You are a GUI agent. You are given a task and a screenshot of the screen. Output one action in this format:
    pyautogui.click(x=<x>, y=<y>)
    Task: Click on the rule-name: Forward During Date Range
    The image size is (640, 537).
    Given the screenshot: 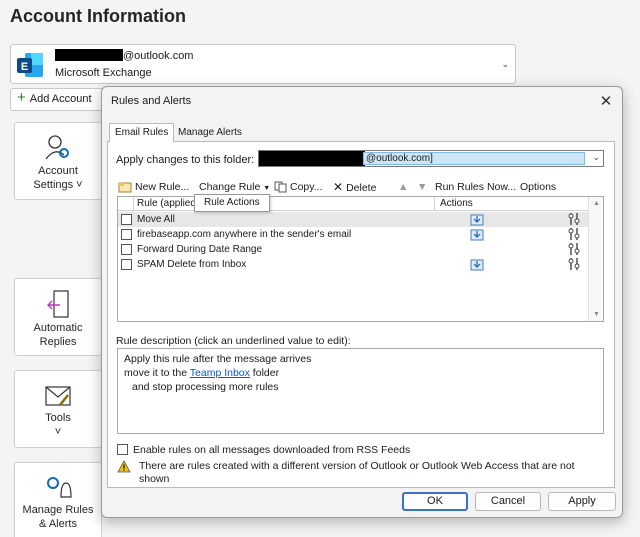 What is the action you would take?
    pyautogui.click(x=200, y=249)
    